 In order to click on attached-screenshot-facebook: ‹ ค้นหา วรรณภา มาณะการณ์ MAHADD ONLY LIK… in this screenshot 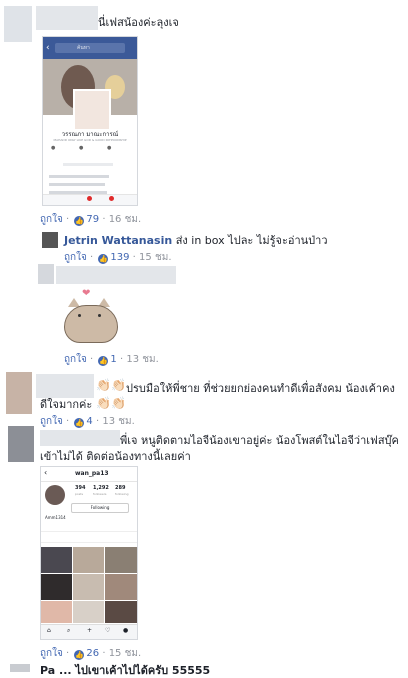, I will do `click(90, 121)`.